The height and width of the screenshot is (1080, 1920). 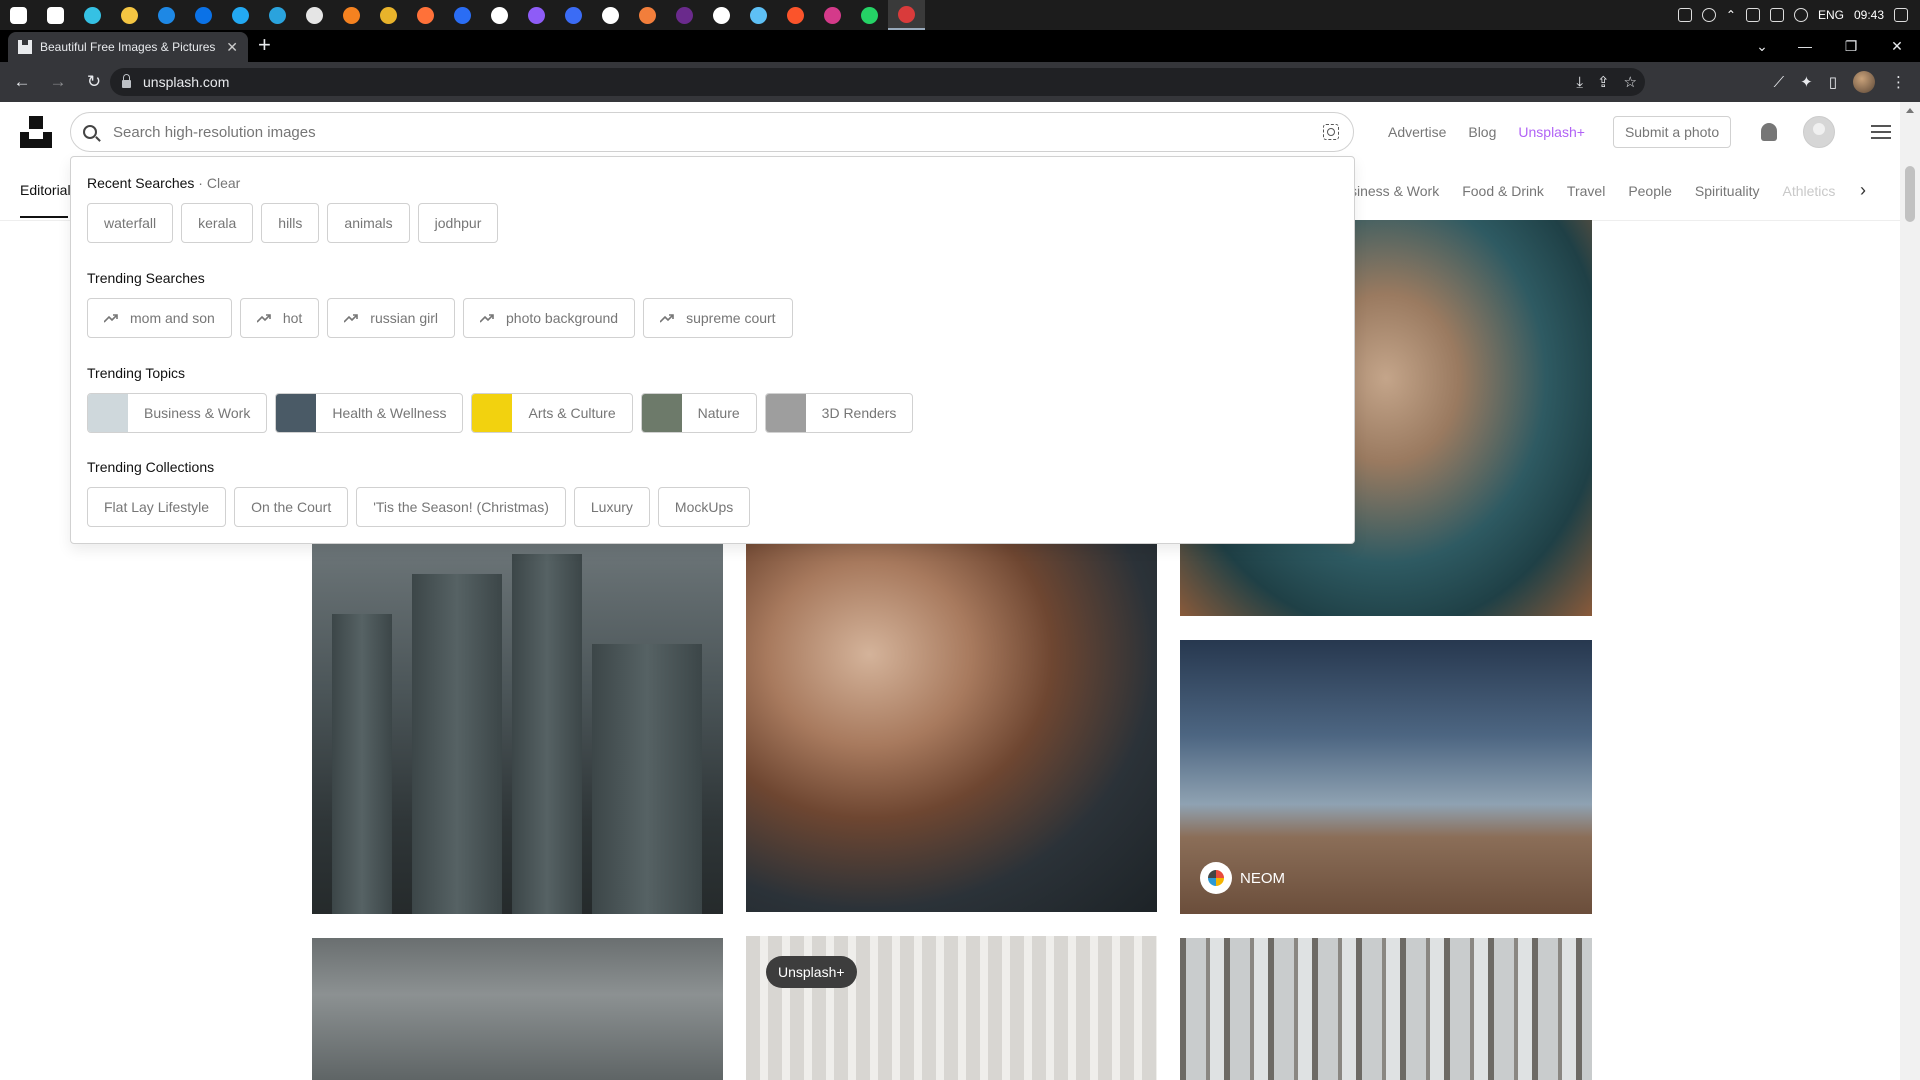 What do you see at coordinates (1863, 190) in the screenshot?
I see `chevron-right-icon: ›` at bounding box center [1863, 190].